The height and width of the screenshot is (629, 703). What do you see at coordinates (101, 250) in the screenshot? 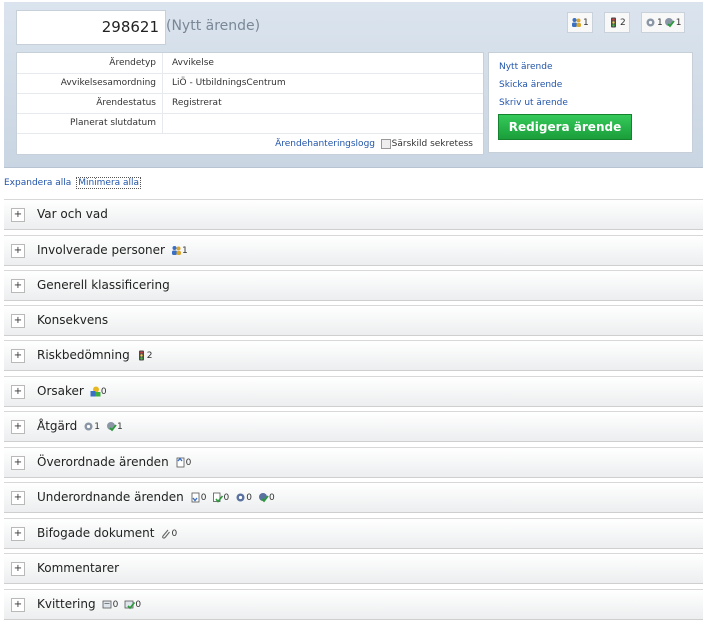
I see `section-title: Involverade personer` at bounding box center [101, 250].